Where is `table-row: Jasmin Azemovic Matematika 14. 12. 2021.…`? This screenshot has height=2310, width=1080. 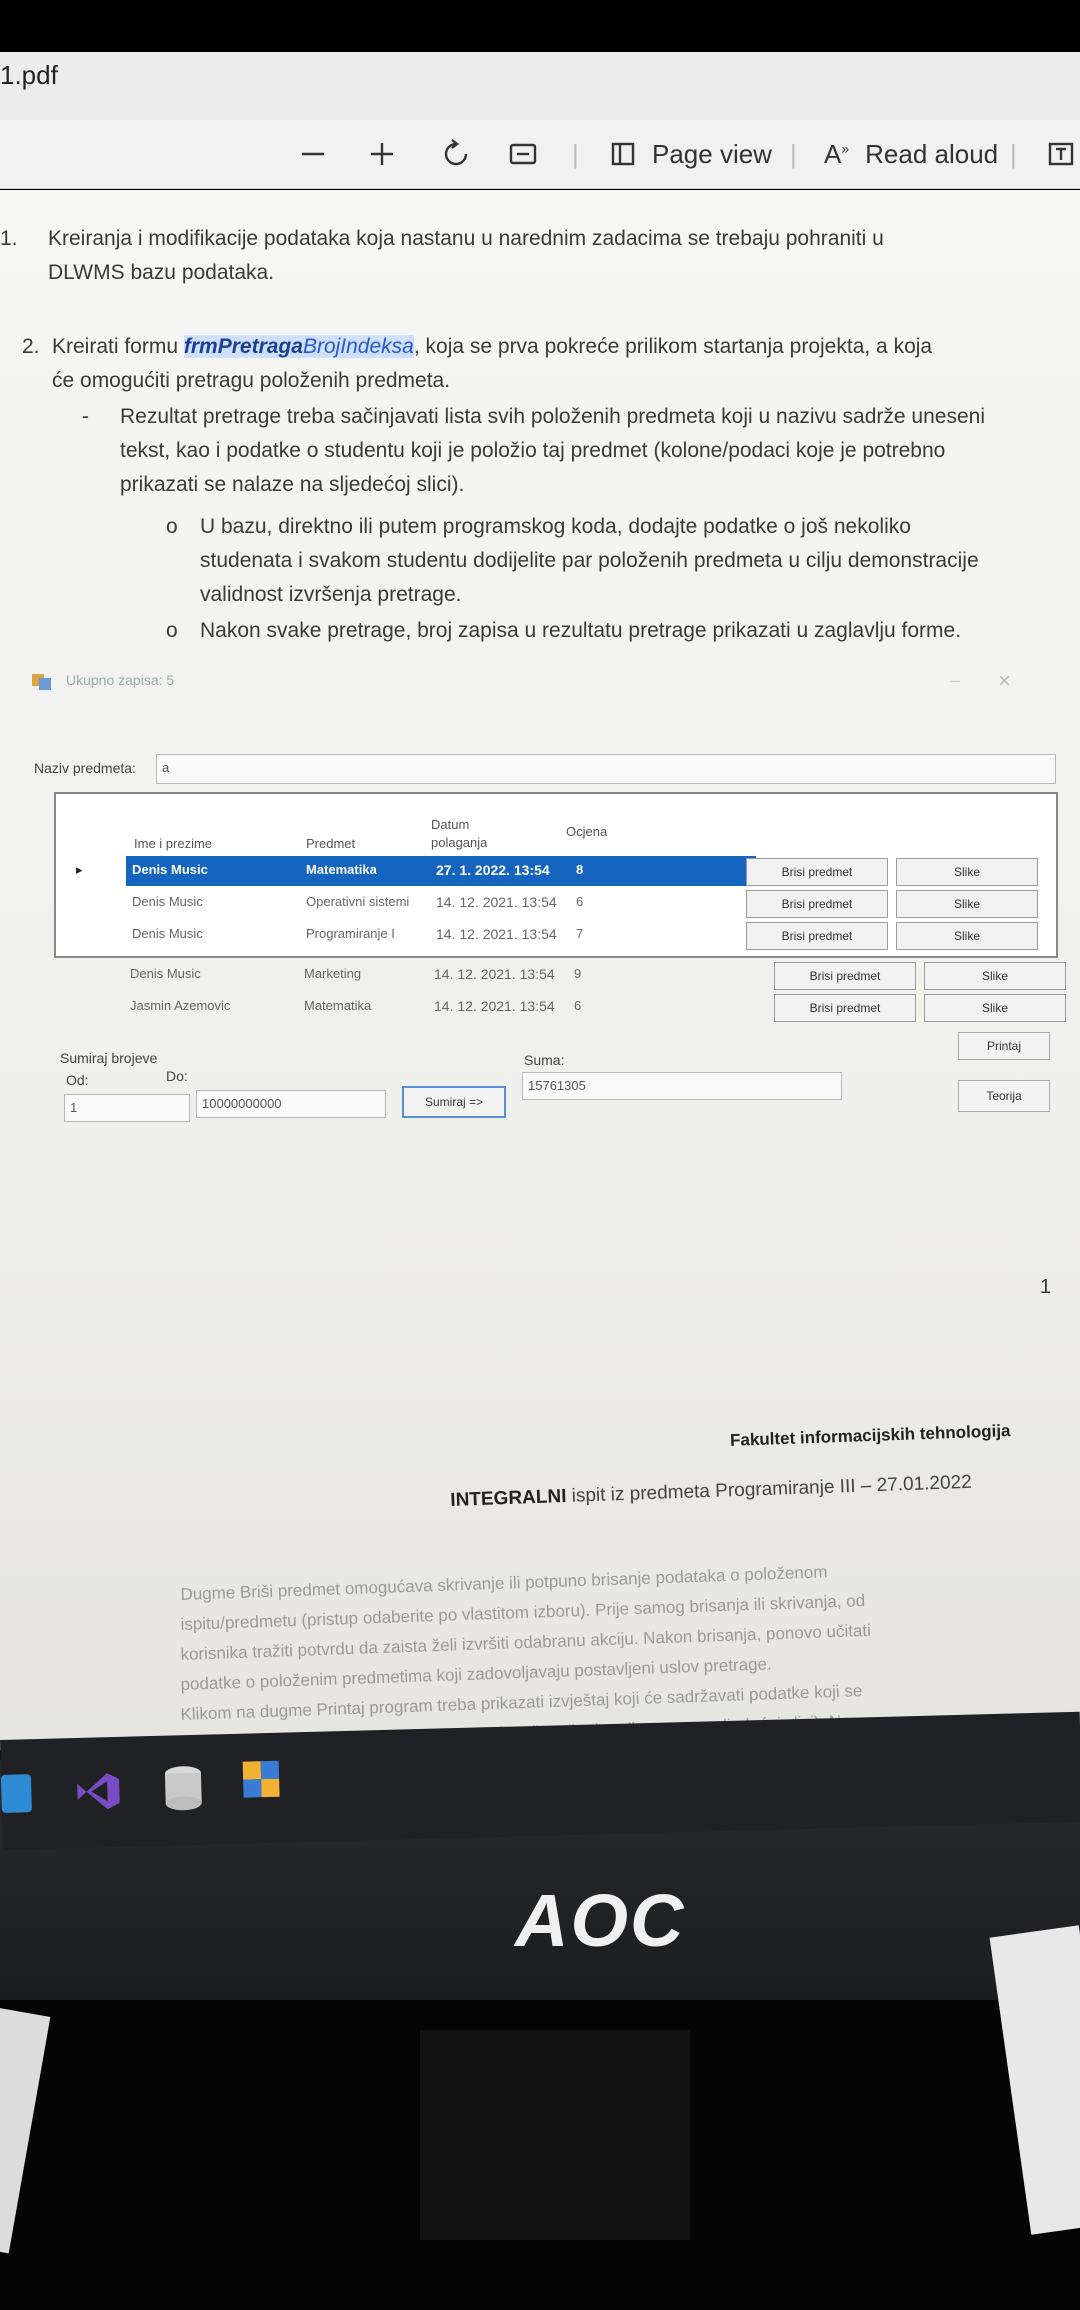
table-row: Jasmin Azemovic Matematika 14. 12. 2021.… is located at coordinates (414, 1007).